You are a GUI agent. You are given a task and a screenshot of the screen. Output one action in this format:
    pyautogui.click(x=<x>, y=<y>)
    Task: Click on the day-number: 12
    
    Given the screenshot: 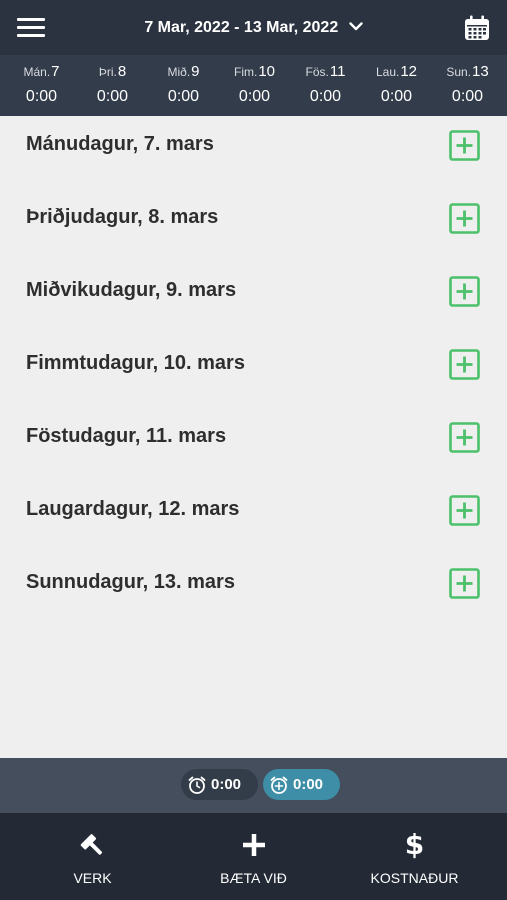 What is the action you would take?
    pyautogui.click(x=409, y=71)
    